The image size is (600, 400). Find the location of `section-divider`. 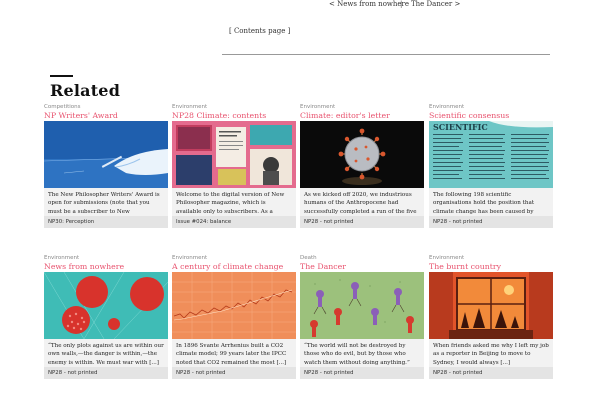

section-divider is located at coordinates (386, 54).